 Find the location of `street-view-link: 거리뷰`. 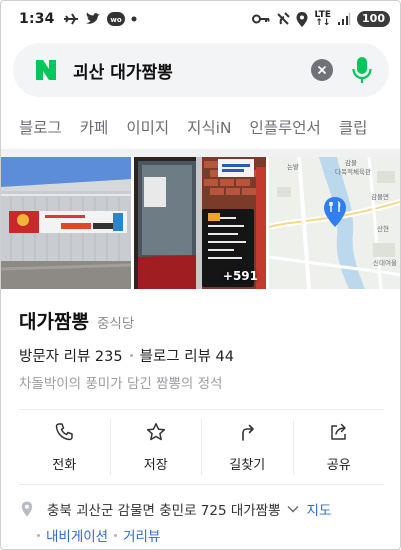

street-view-link: 거리뷰 is located at coordinates (141, 535).